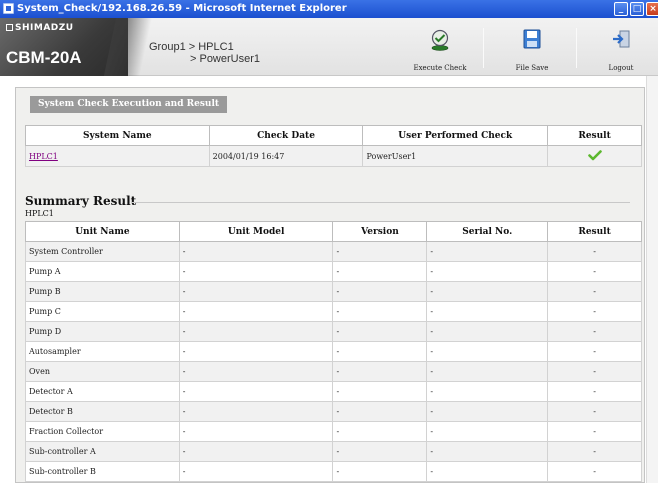 The width and height of the screenshot is (658, 483). What do you see at coordinates (129, 104) in the screenshot?
I see `section-tab-label: System Check Execution and Result` at bounding box center [129, 104].